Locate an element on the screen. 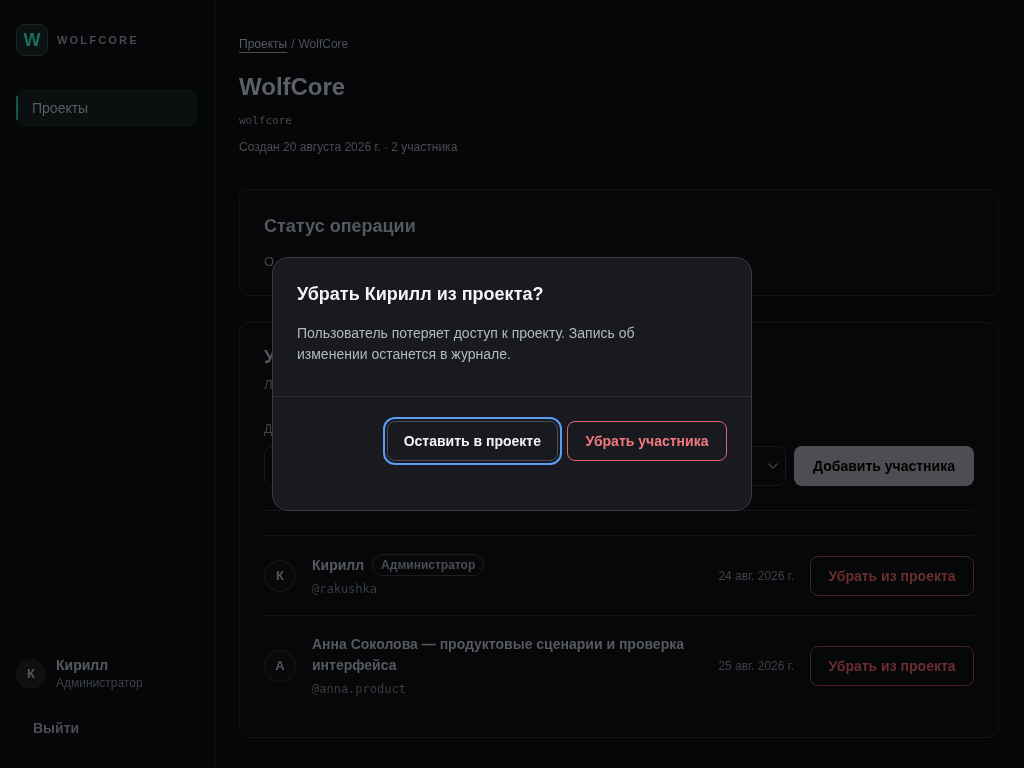  nav-item: Проекты is located at coordinates (106, 108).